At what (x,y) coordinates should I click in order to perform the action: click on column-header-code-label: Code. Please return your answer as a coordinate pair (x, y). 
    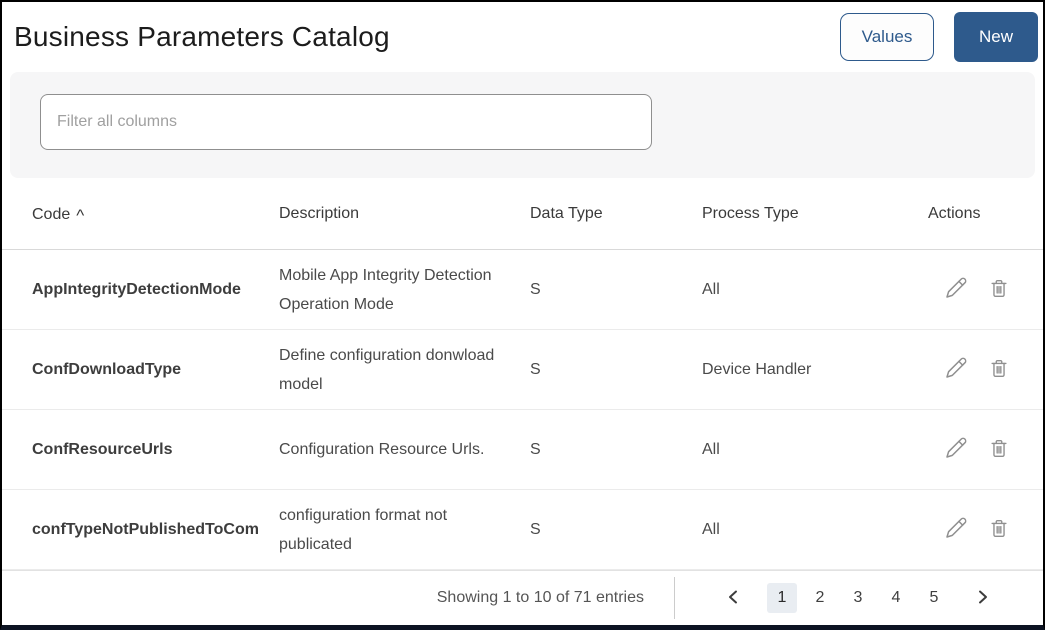
    Looking at the image, I should click on (51, 214).